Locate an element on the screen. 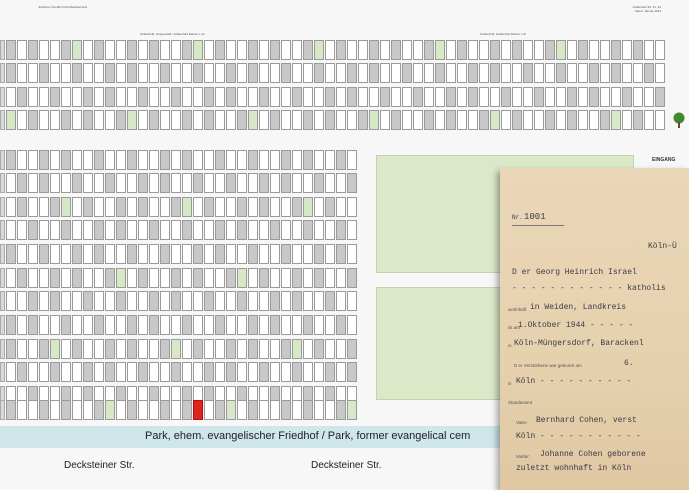  father-line: Bernhard Cohen, verst is located at coordinates (586, 420).